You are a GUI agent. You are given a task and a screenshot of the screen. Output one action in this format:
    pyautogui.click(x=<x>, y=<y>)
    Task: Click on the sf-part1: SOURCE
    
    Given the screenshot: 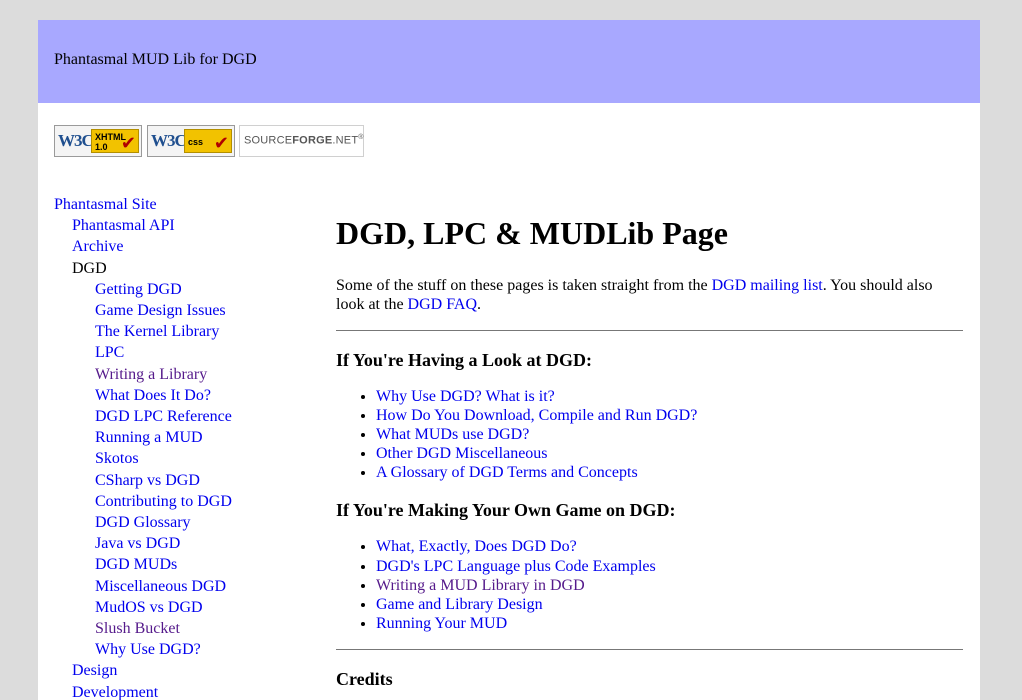 What is the action you would take?
    pyautogui.click(x=268, y=140)
    